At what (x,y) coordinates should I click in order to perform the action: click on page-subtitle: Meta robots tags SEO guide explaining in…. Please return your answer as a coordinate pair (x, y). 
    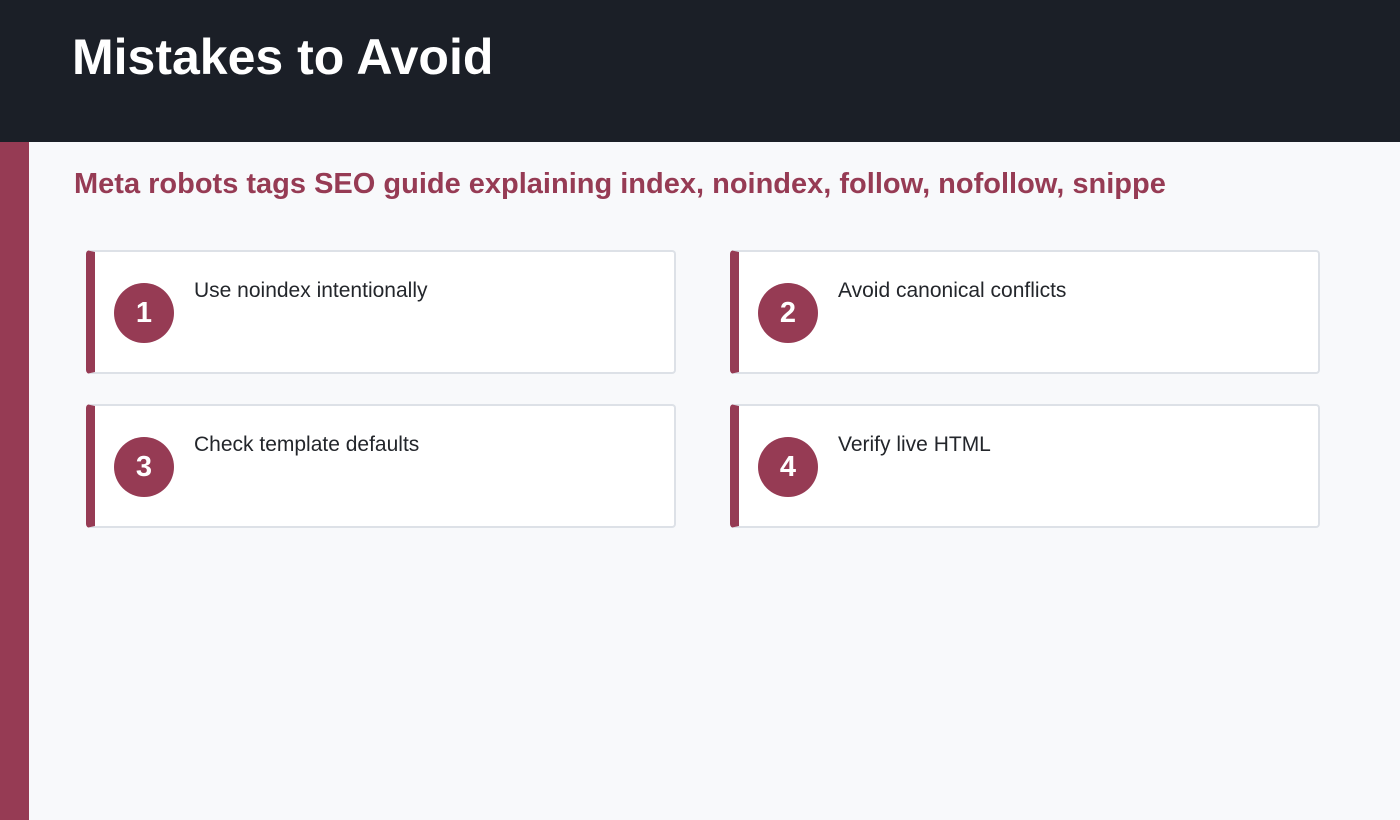
    Looking at the image, I should click on (620, 184).